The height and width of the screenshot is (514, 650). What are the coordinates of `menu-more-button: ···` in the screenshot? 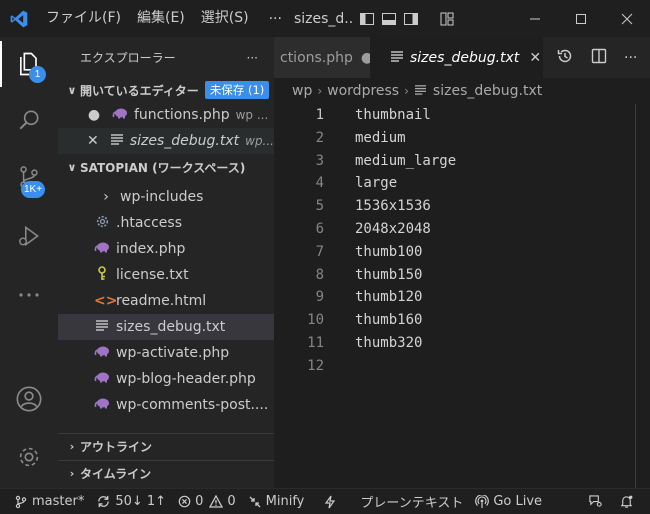 It's located at (275, 19).